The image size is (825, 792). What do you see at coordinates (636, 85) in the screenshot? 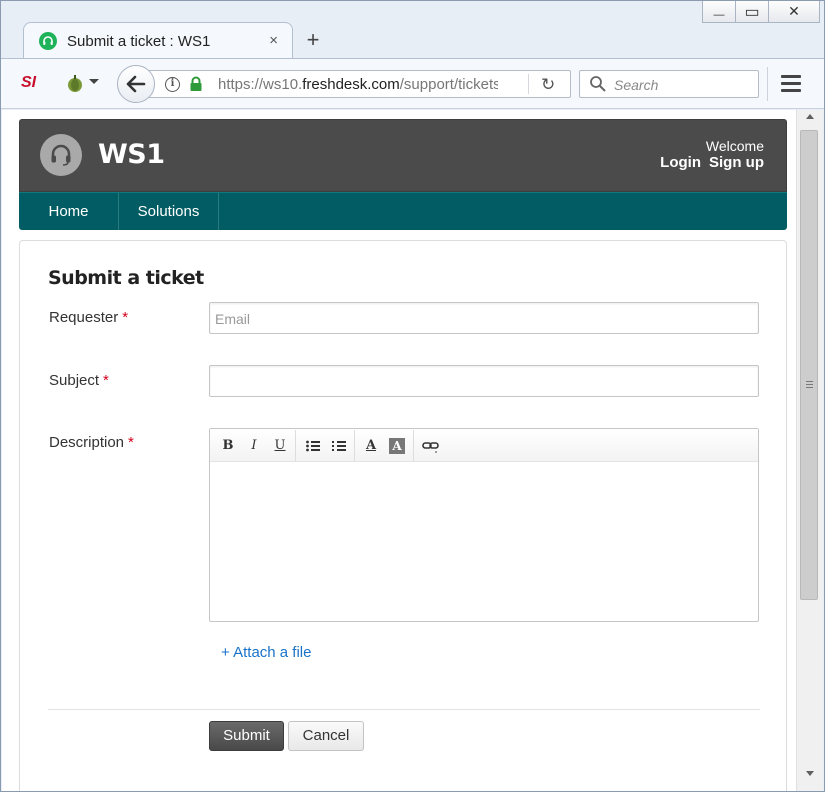
I see `search-placeholder: Search` at bounding box center [636, 85].